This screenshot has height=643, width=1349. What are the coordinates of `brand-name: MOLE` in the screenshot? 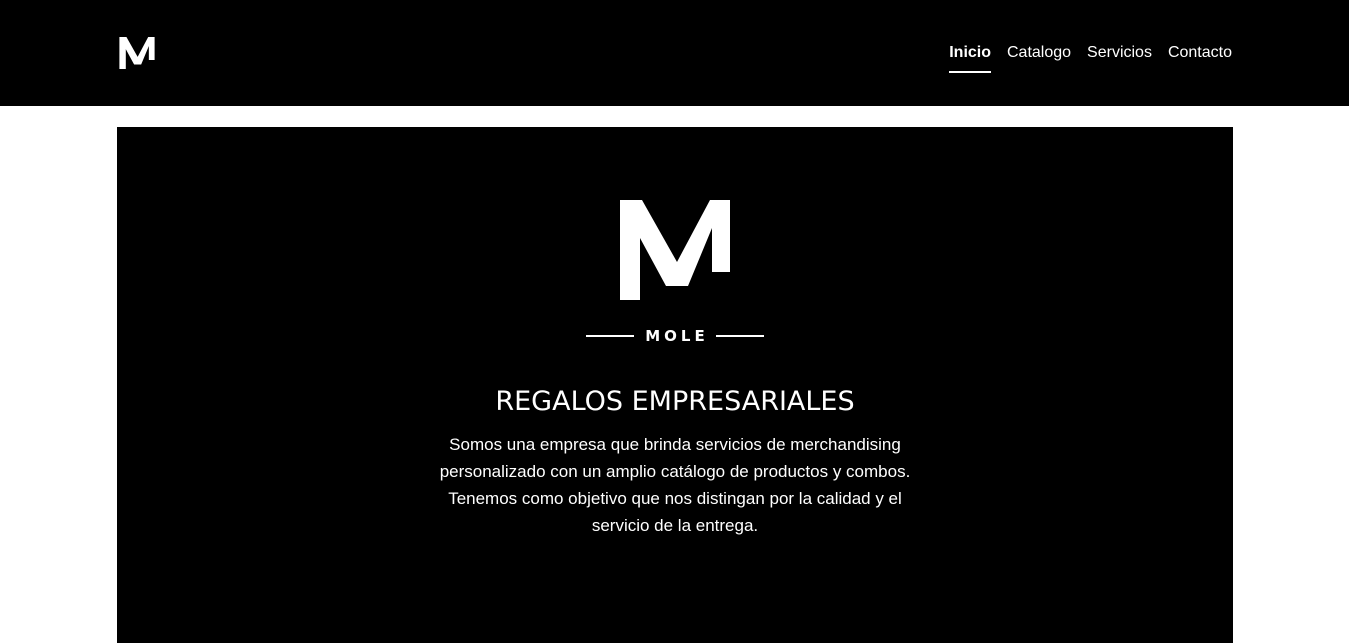 It's located at (677, 336).